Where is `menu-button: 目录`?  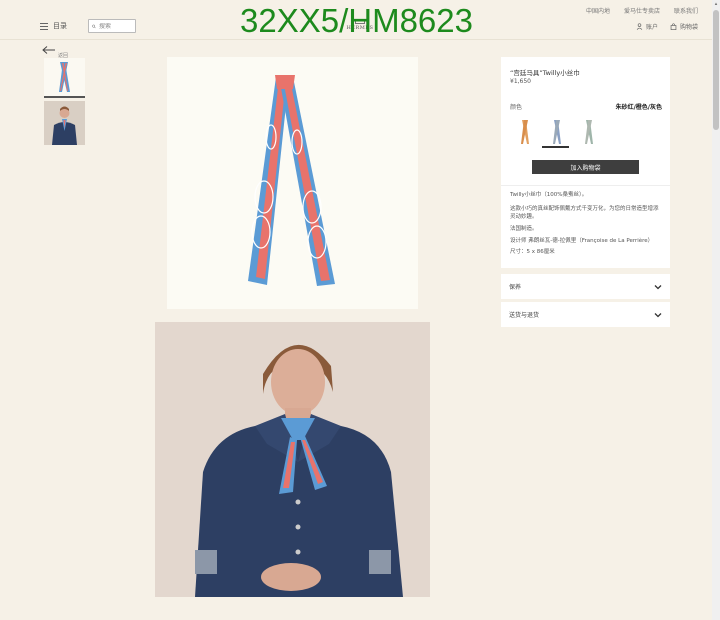
menu-button: 目录 is located at coordinates (53, 26).